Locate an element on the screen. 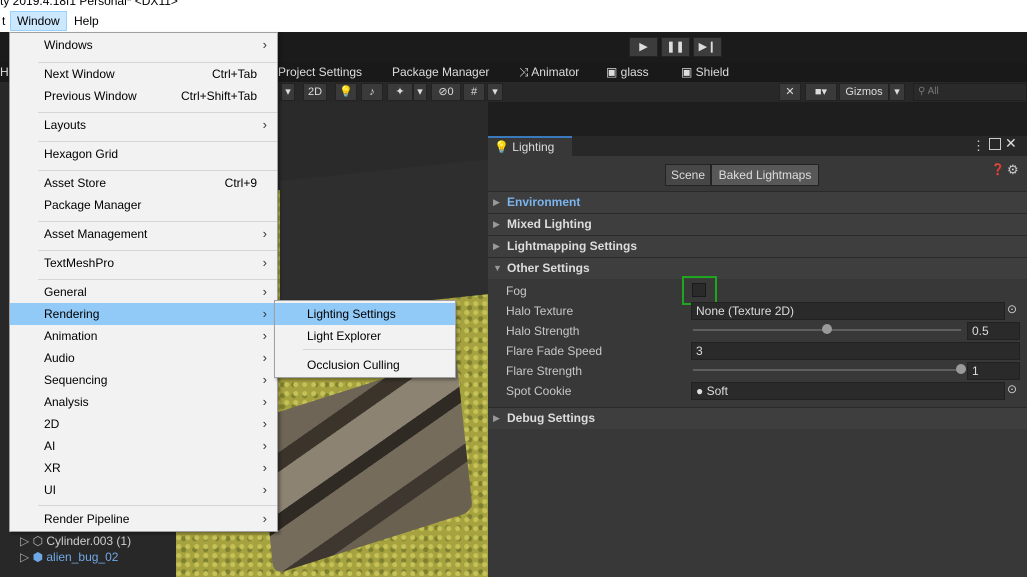  play-button: ▶ is located at coordinates (643, 47).